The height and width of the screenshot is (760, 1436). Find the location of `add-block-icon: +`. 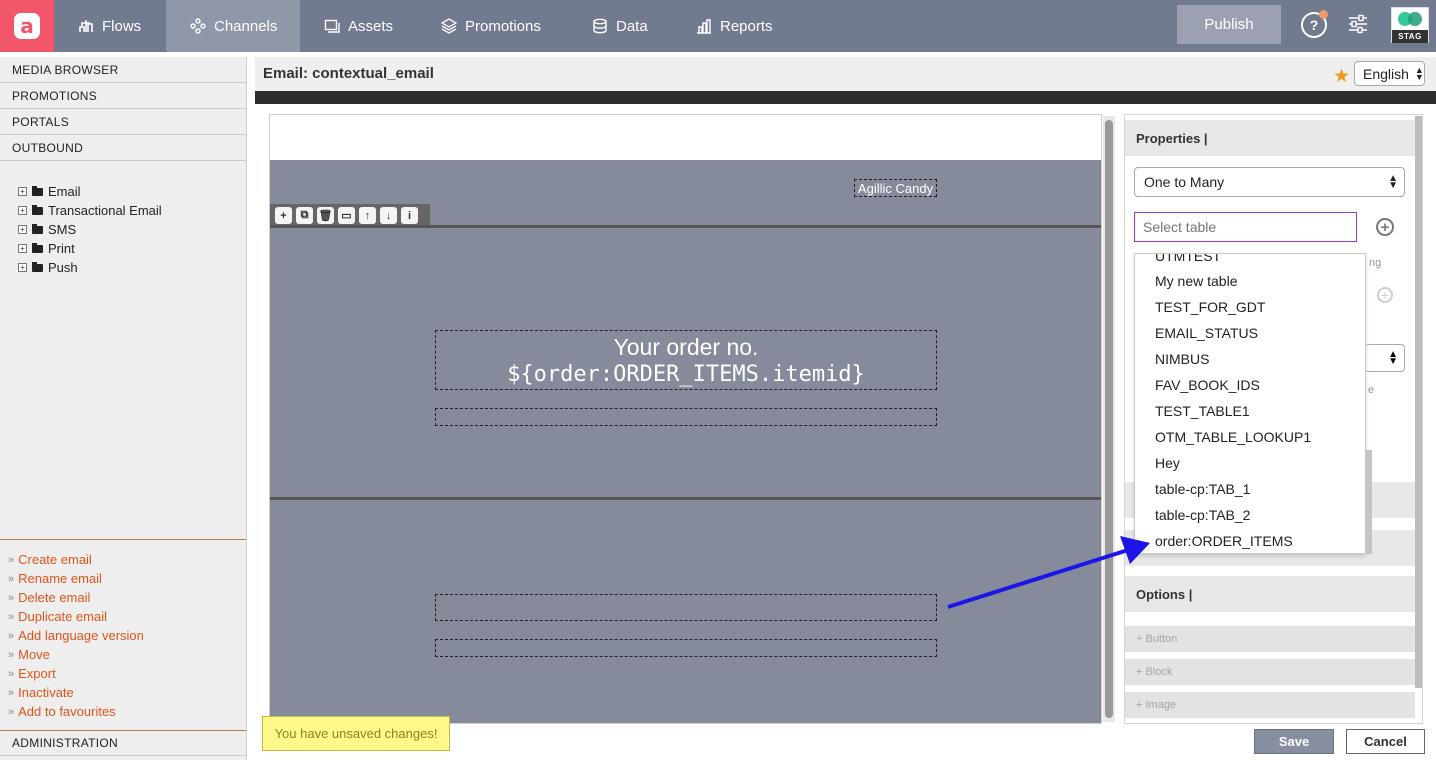

add-block-icon: + is located at coordinates (283, 215).